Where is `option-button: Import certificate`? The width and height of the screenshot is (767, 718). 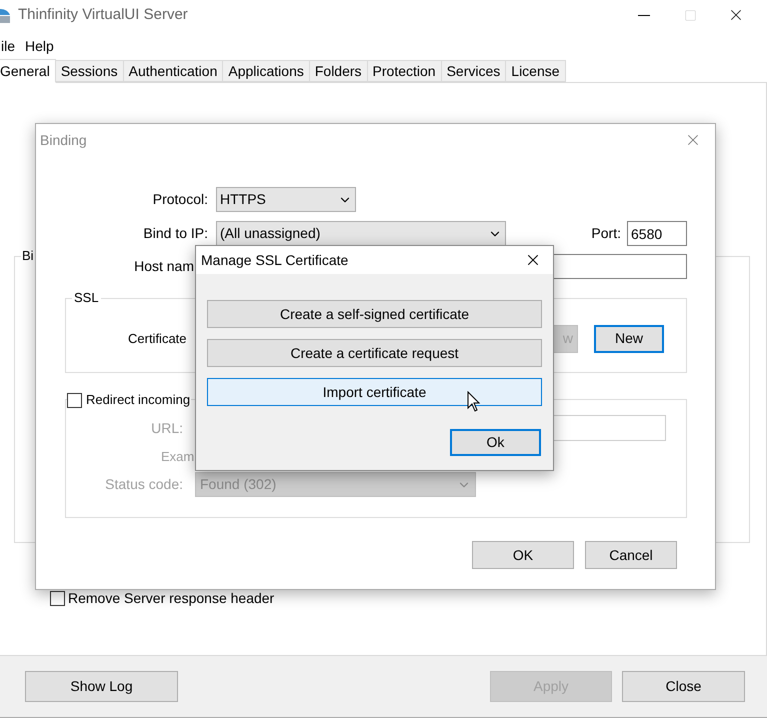
option-button: Import certificate is located at coordinates (374, 392).